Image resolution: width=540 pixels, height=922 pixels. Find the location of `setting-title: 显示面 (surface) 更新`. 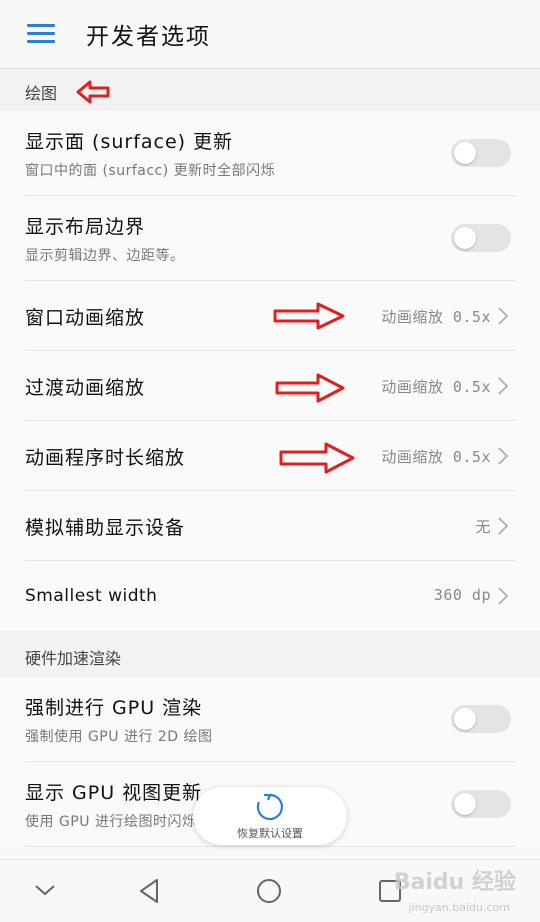

setting-title: 显示面 (surface) 更新 is located at coordinates (129, 142).